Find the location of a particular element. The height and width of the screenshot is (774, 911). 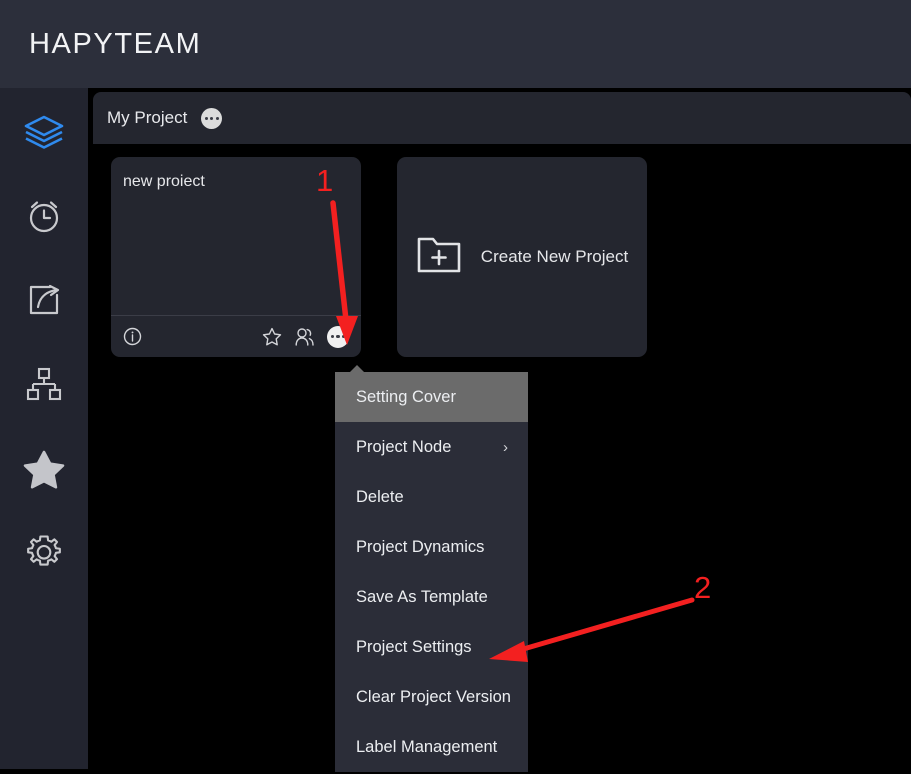

star-filled-icon is located at coordinates (44, 468).